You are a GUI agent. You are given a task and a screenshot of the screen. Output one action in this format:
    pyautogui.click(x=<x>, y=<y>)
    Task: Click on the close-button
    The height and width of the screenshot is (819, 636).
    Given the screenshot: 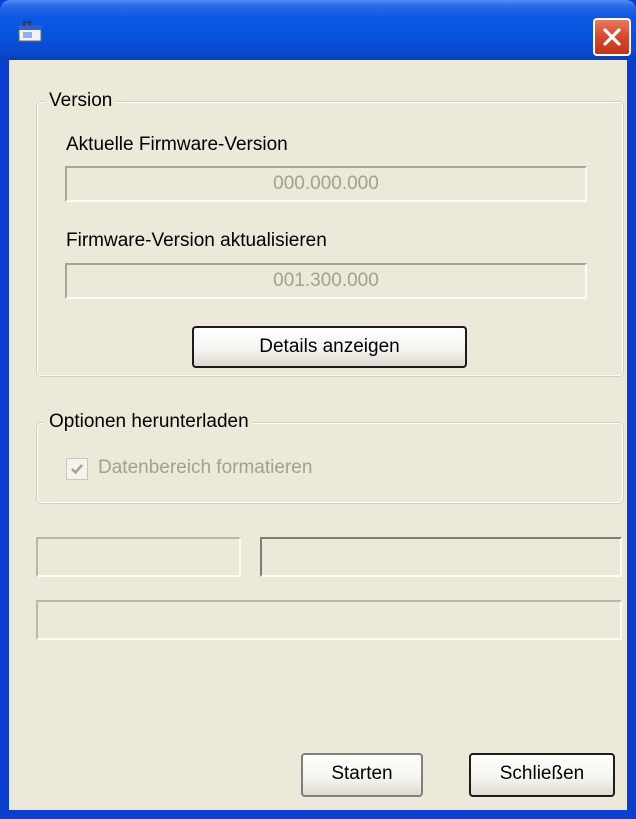 What is the action you would take?
    pyautogui.click(x=612, y=37)
    